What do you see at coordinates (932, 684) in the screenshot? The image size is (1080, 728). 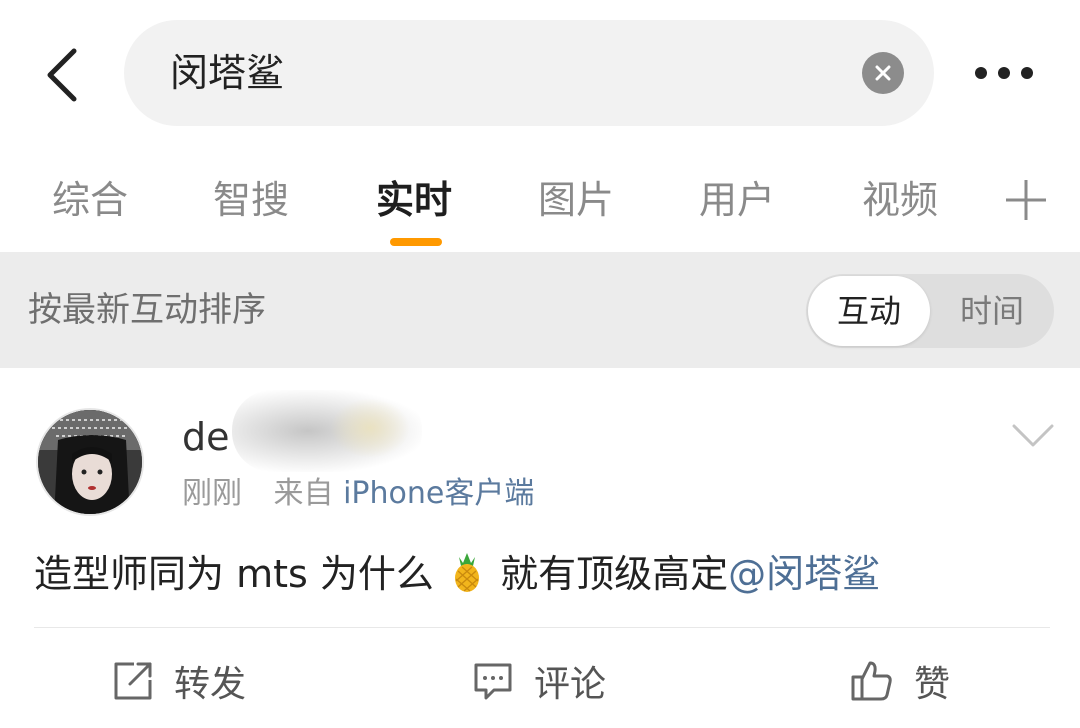 I see `like-label: 赞` at bounding box center [932, 684].